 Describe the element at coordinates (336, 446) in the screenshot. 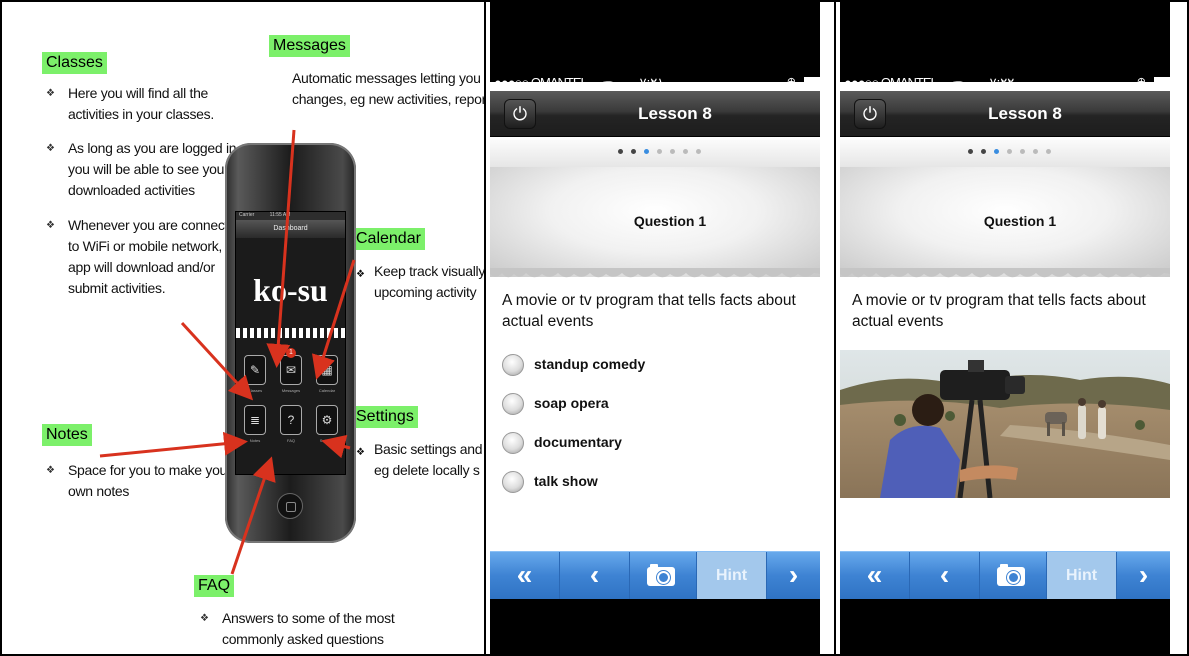

I see `settings-arrow` at that location.